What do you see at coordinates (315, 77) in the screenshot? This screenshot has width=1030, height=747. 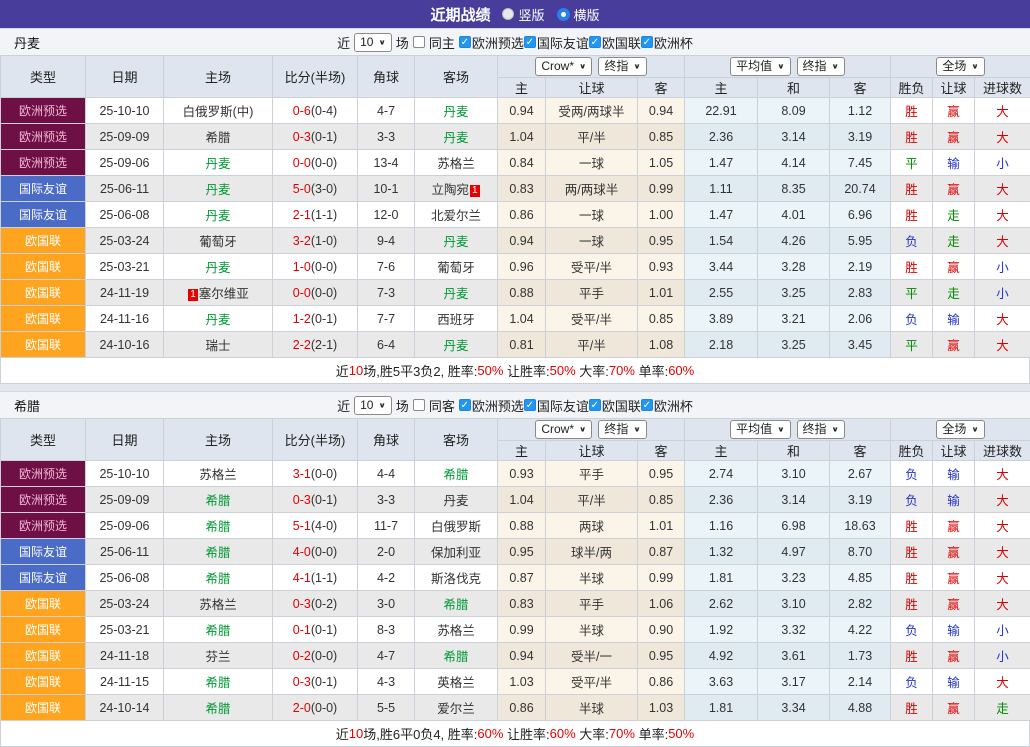 I see `col-score: 比分(半场)` at bounding box center [315, 77].